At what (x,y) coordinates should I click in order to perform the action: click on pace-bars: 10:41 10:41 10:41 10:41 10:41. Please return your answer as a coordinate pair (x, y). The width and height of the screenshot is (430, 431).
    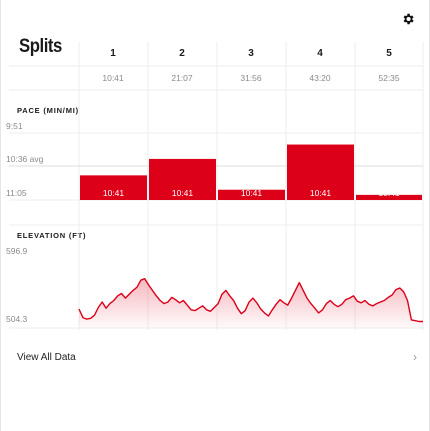
    Looking at the image, I should click on (251, 172).